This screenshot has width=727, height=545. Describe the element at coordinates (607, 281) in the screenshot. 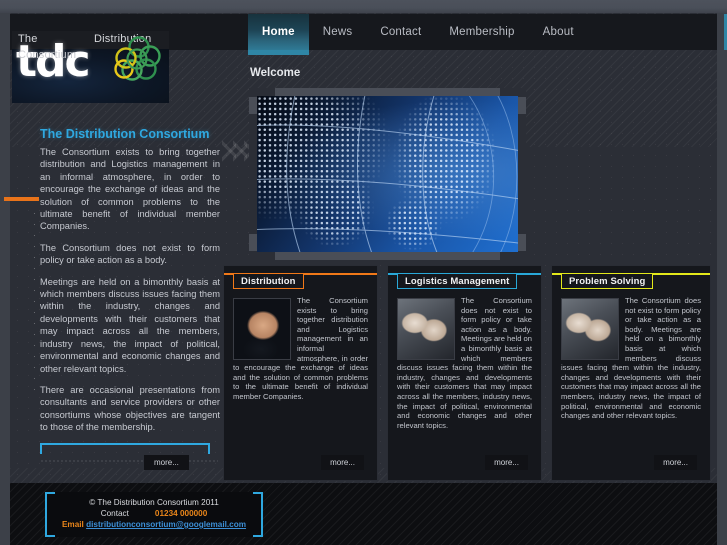

I see `panel-title-problem-solving: Problem Solving` at that location.